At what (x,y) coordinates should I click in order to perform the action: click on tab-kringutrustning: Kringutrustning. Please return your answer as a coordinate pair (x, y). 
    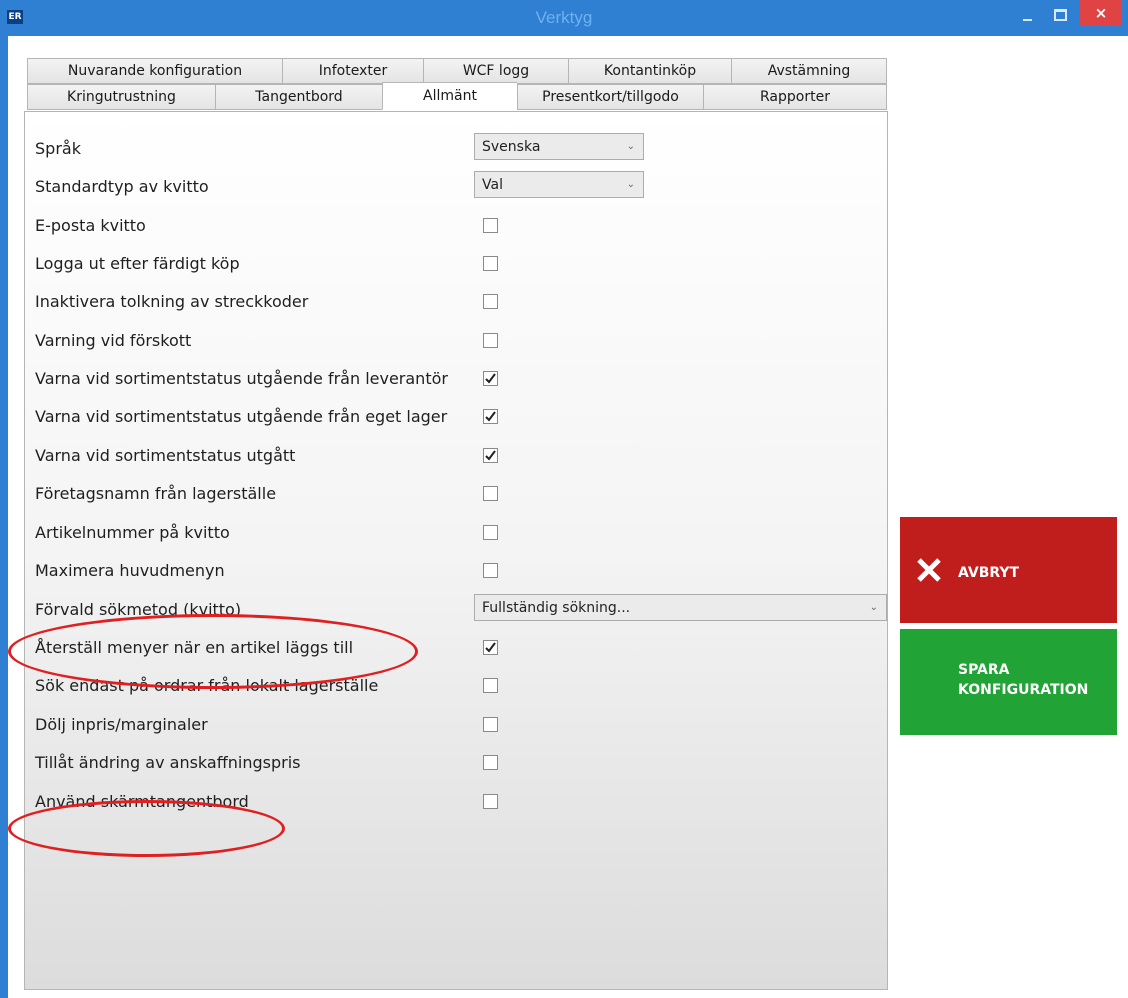
    Looking at the image, I should click on (121, 97).